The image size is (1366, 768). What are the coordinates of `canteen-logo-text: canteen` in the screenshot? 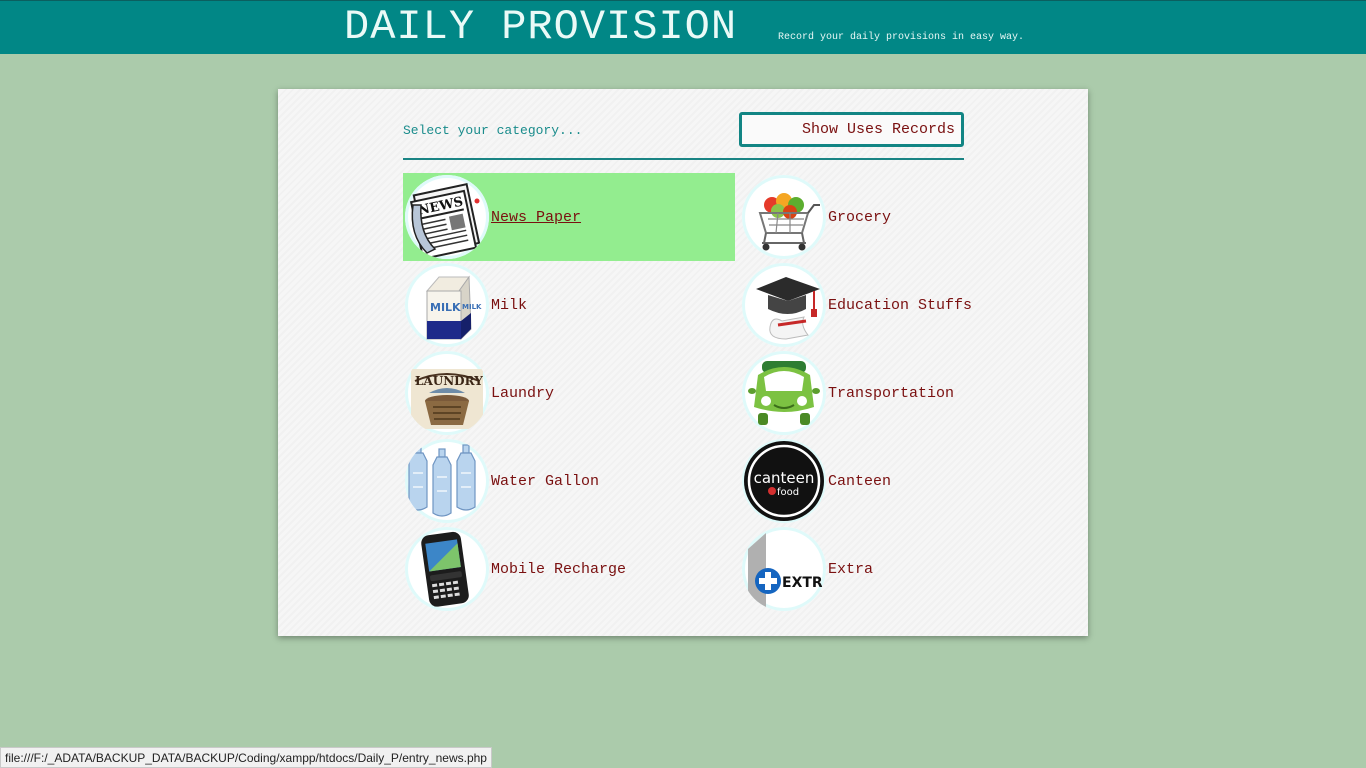 It's located at (784, 478).